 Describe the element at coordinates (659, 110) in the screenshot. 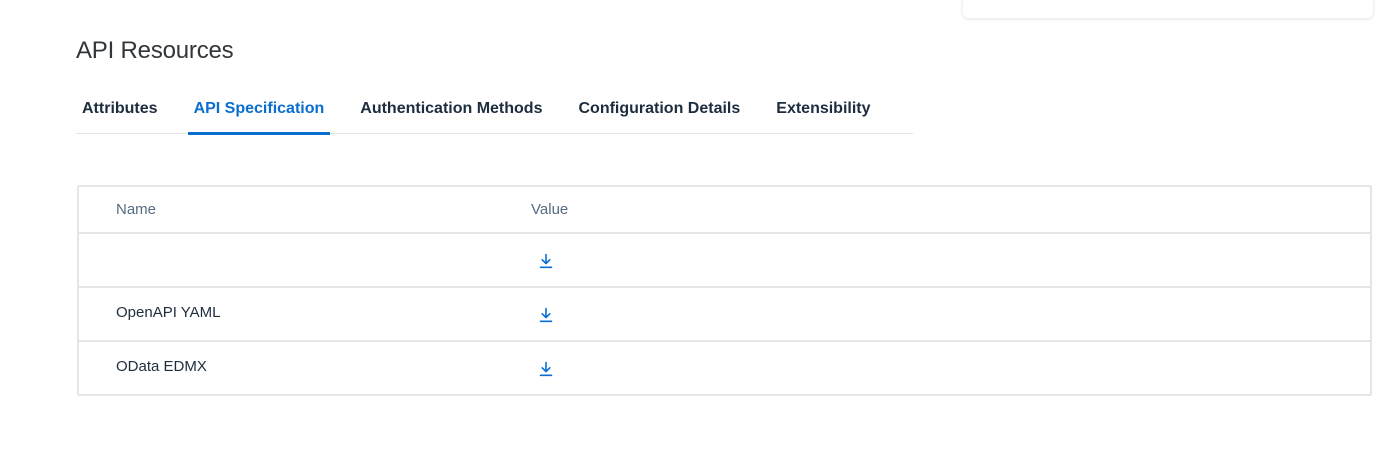

I see `tab-configuration-details: Configuration Details` at that location.